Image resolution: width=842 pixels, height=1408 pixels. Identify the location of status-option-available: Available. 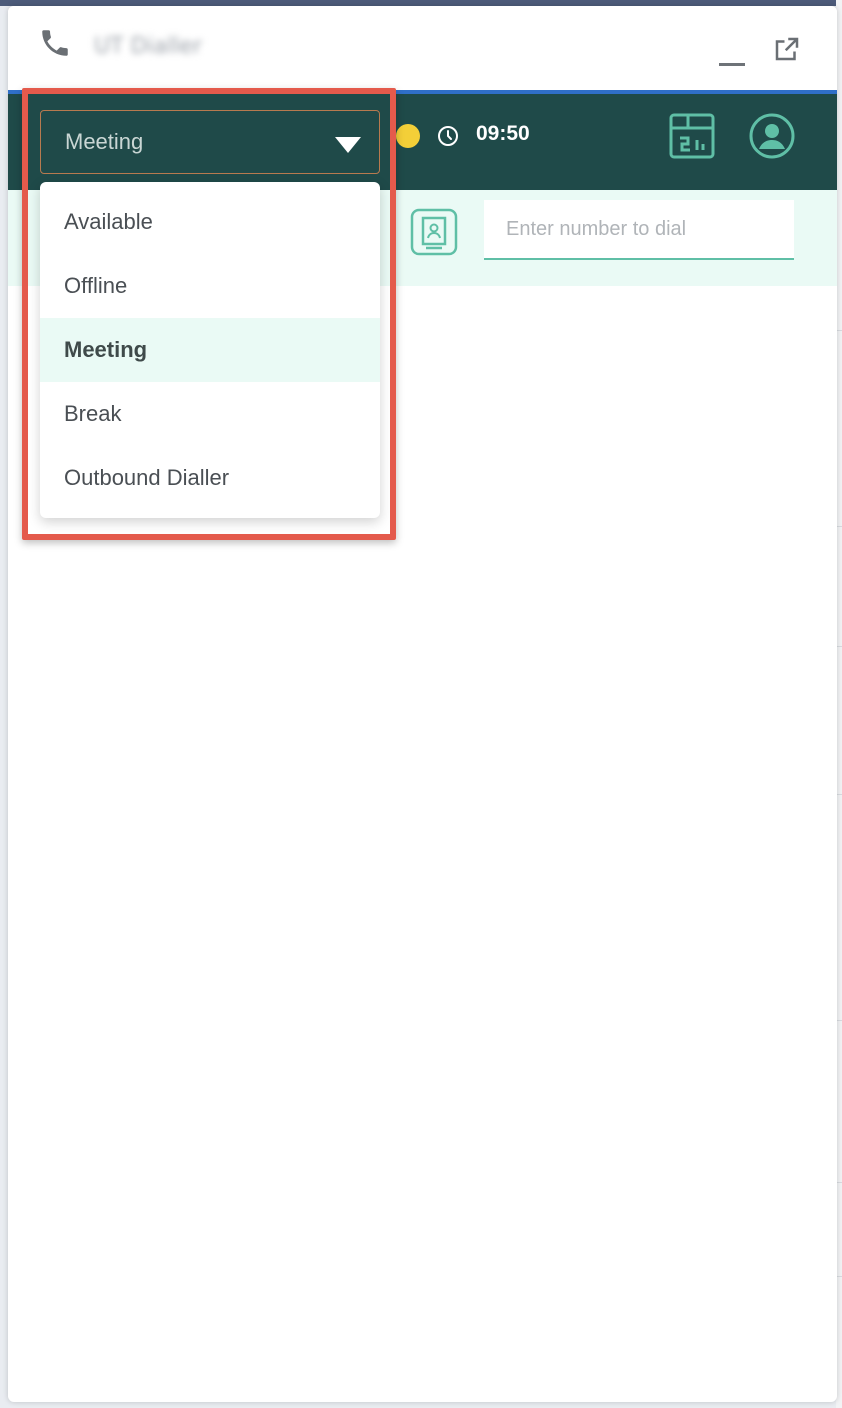
(210, 222).